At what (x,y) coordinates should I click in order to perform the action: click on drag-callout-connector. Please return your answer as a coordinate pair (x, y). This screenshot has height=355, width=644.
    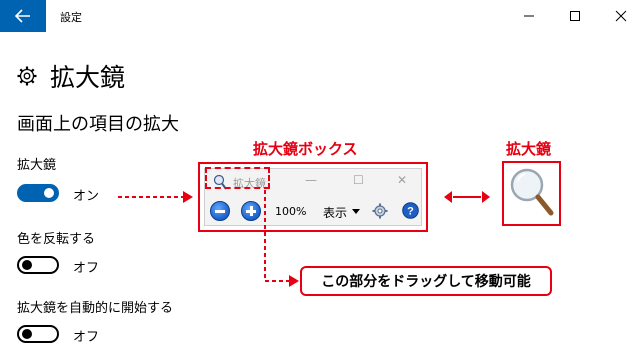
    Looking at the image, I should click on (277, 236).